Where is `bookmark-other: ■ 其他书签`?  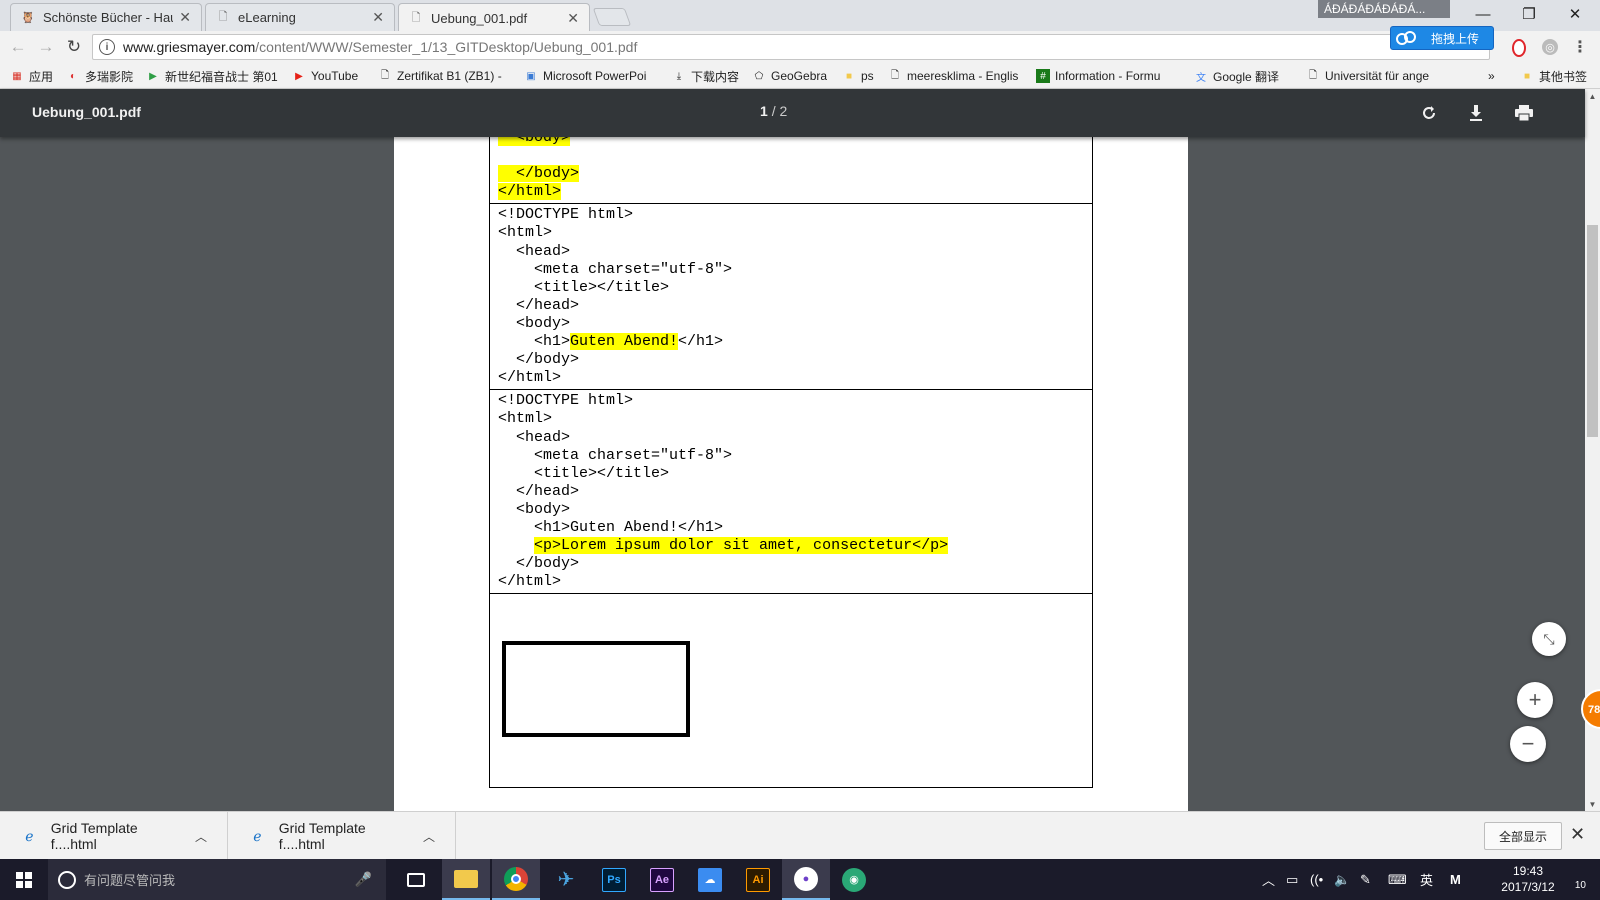 bookmark-other: ■ 其他书签 is located at coordinates (1553, 76).